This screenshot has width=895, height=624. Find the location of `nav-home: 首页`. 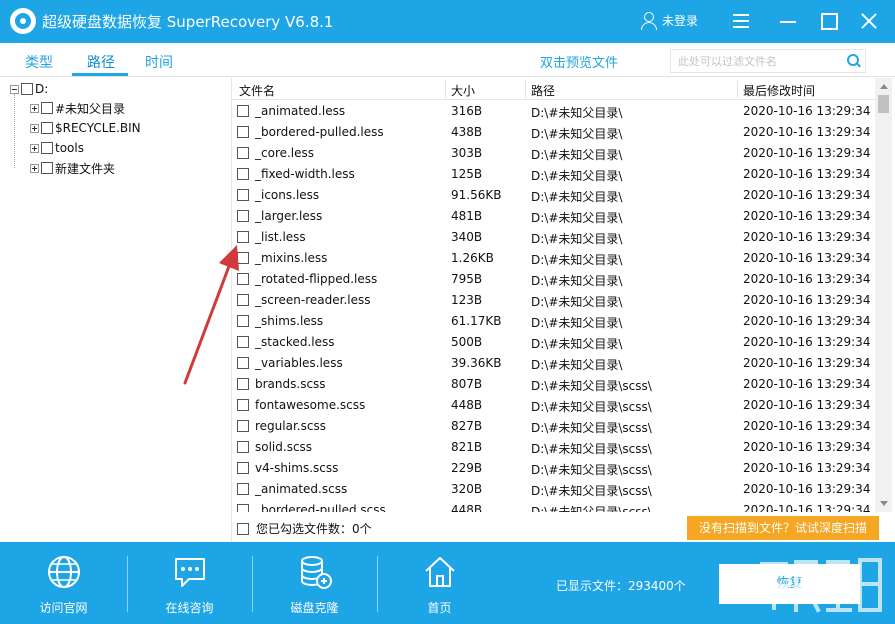

nav-home: 首页 is located at coordinates (439, 583).